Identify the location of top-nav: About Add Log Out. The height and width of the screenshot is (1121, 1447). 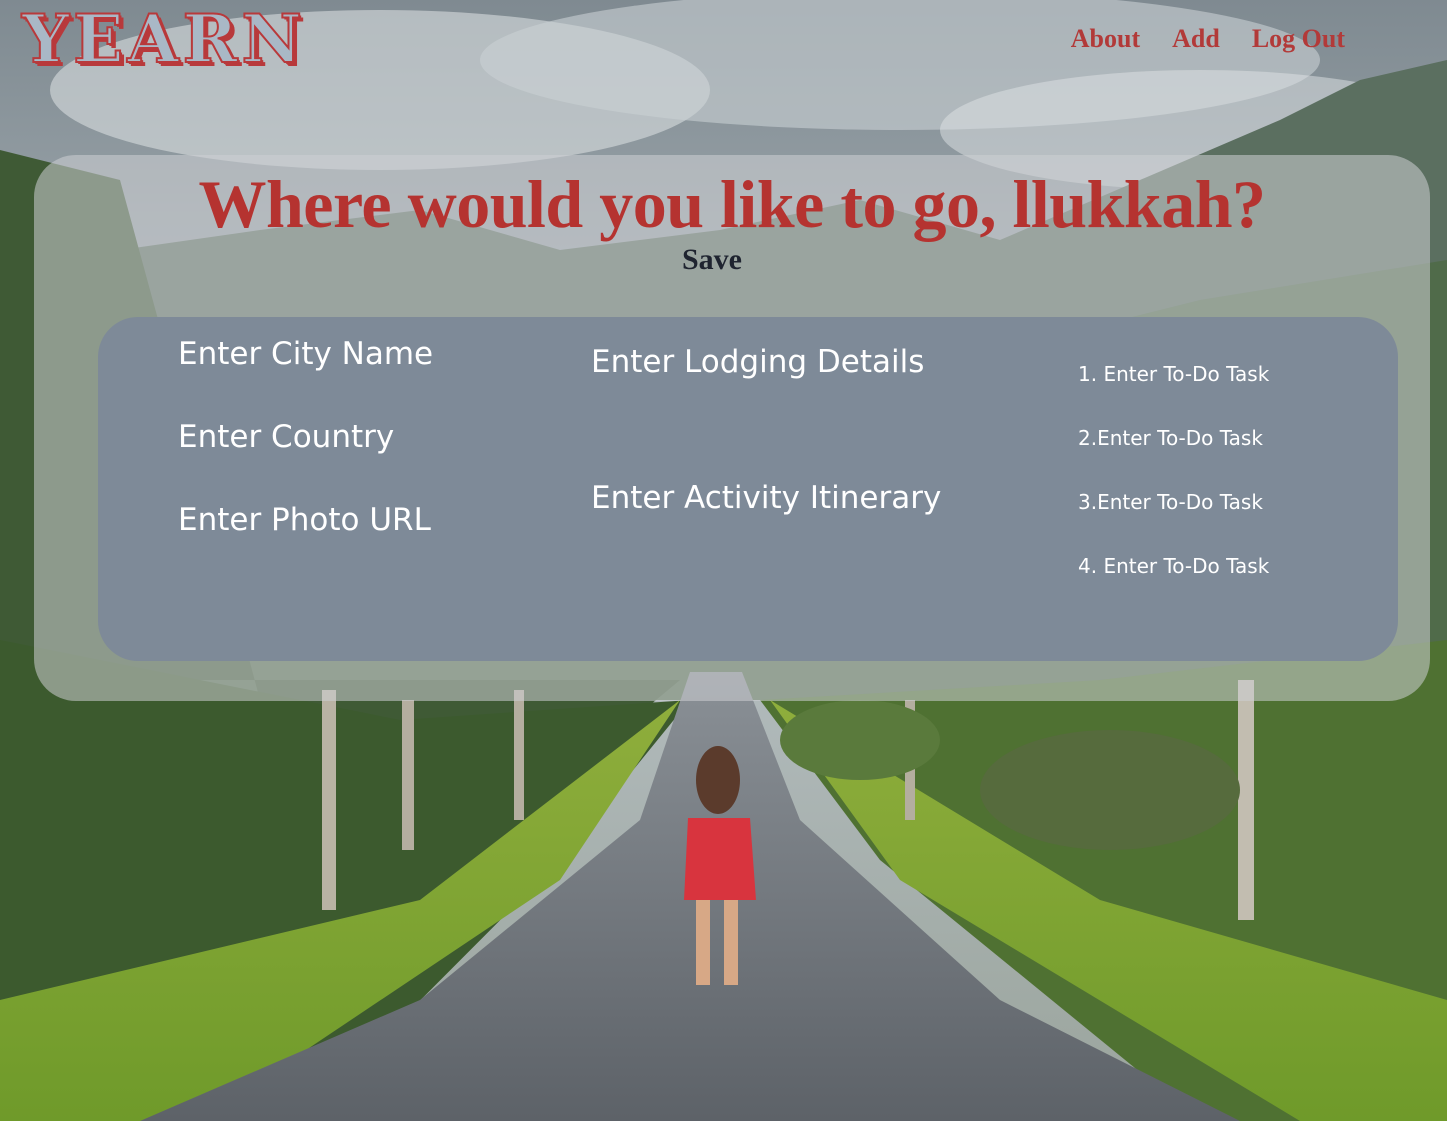
(1208, 39).